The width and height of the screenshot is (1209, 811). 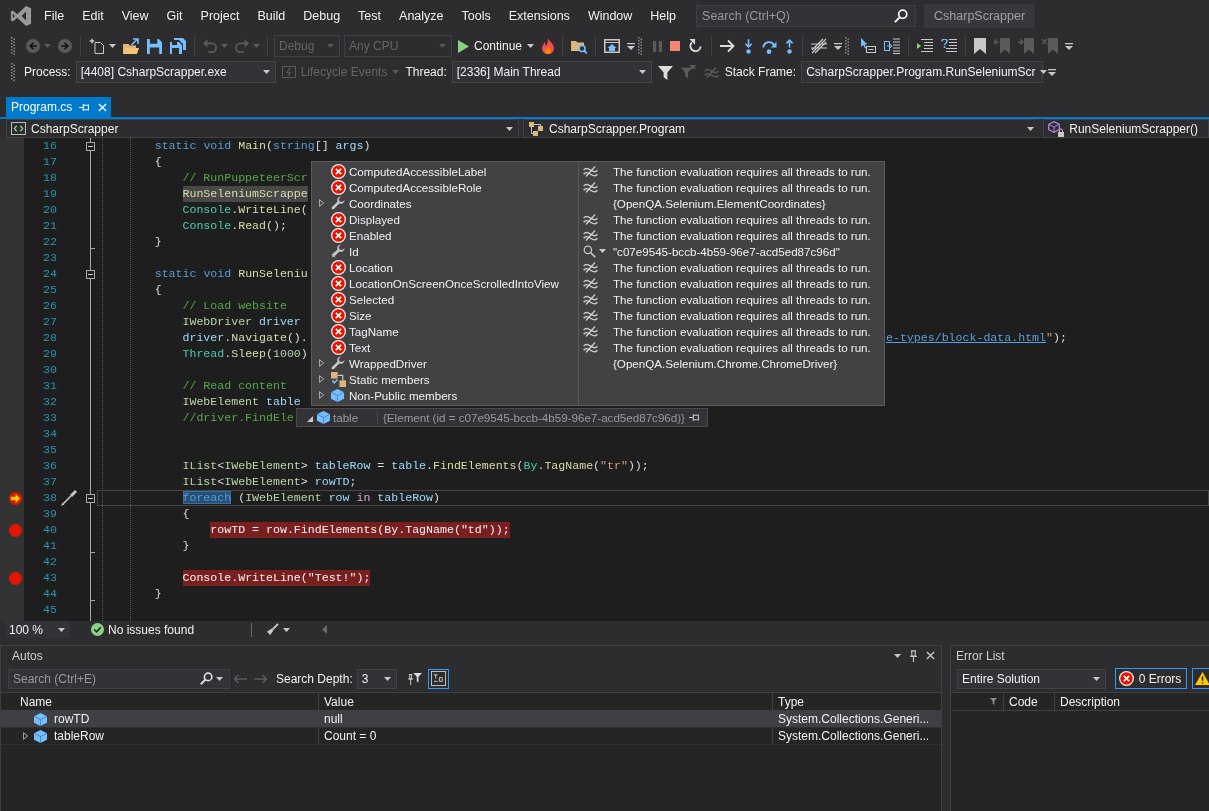 What do you see at coordinates (464, 267) in the screenshot?
I see `member-name: Location` at bounding box center [464, 267].